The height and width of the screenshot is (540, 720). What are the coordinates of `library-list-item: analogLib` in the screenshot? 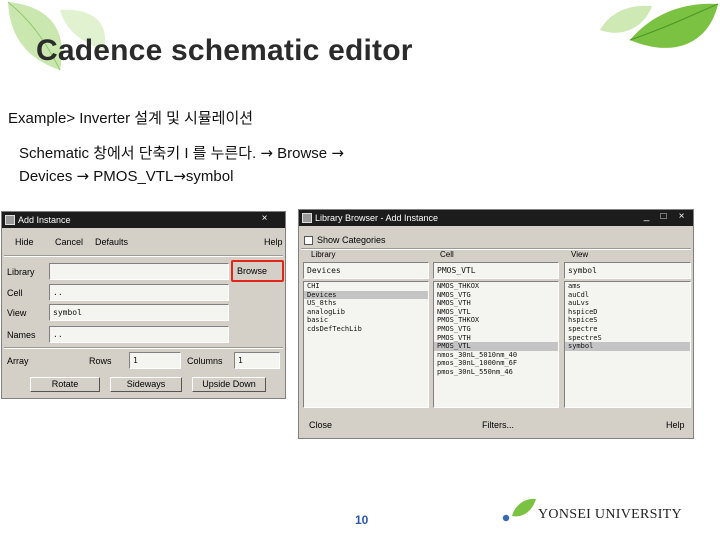 It's located at (366, 312).